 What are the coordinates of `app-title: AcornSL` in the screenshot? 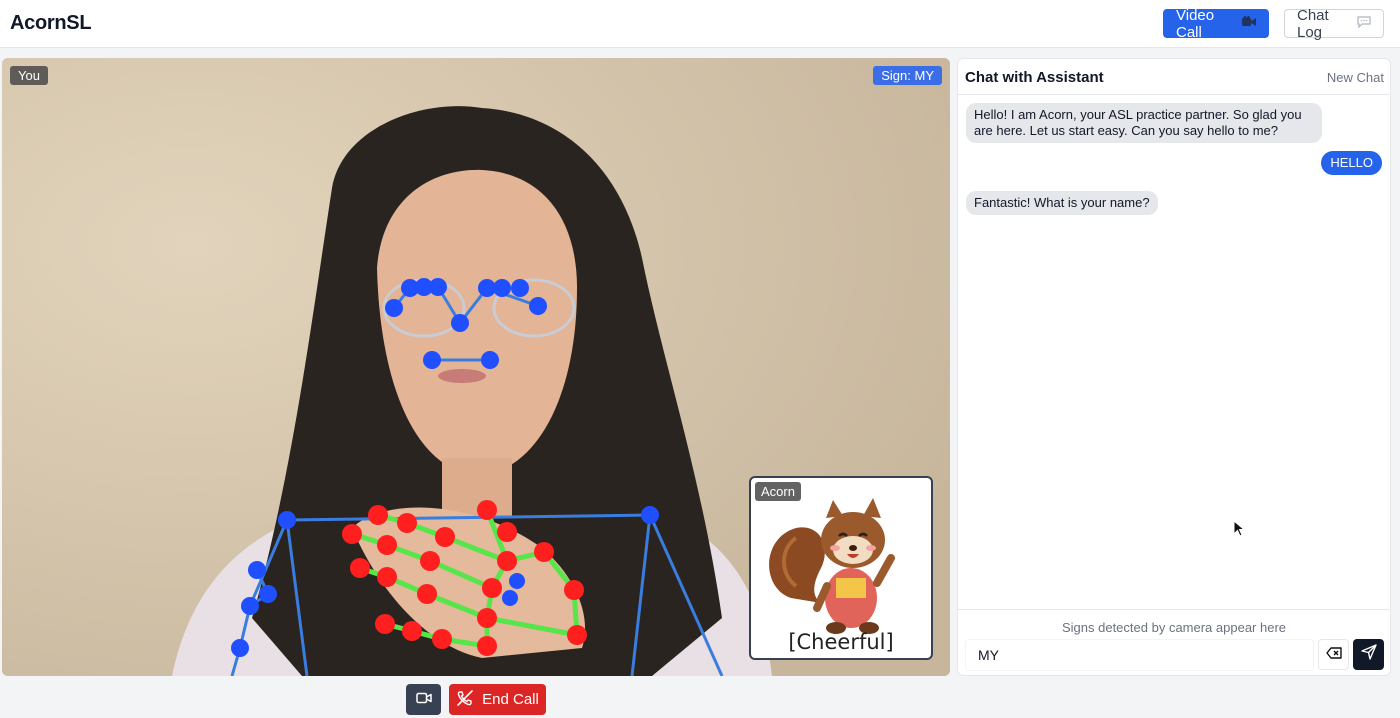 It's located at (51, 23).